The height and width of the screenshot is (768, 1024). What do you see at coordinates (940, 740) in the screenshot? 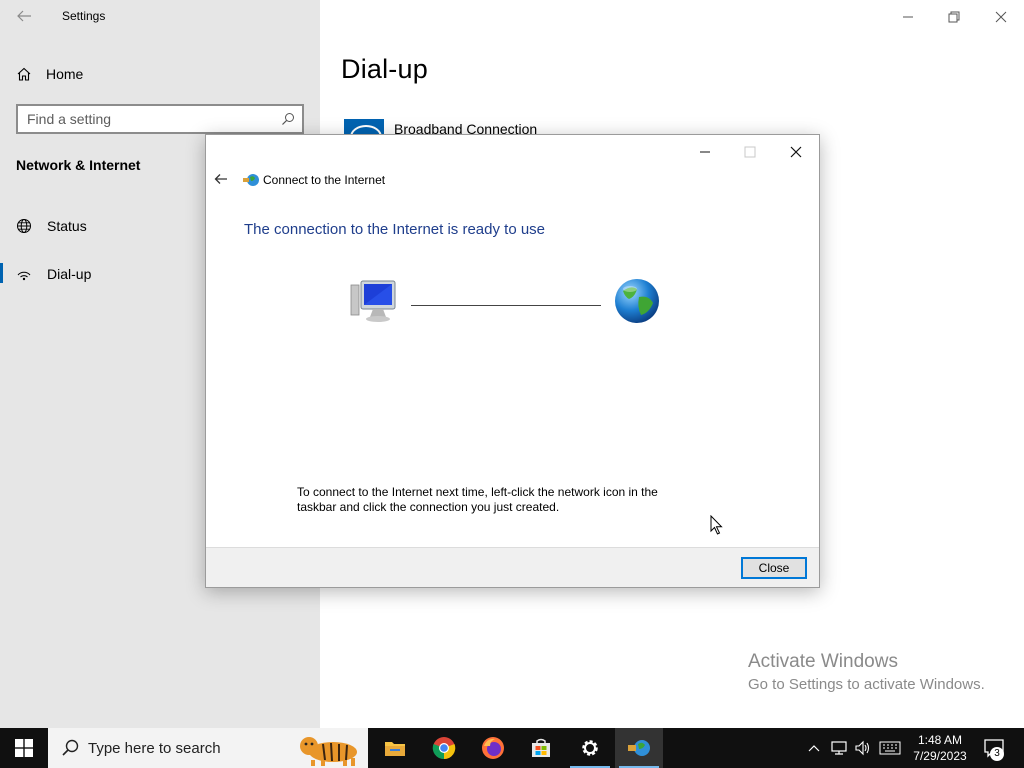
I see `clock-time: 1:48 AM` at bounding box center [940, 740].